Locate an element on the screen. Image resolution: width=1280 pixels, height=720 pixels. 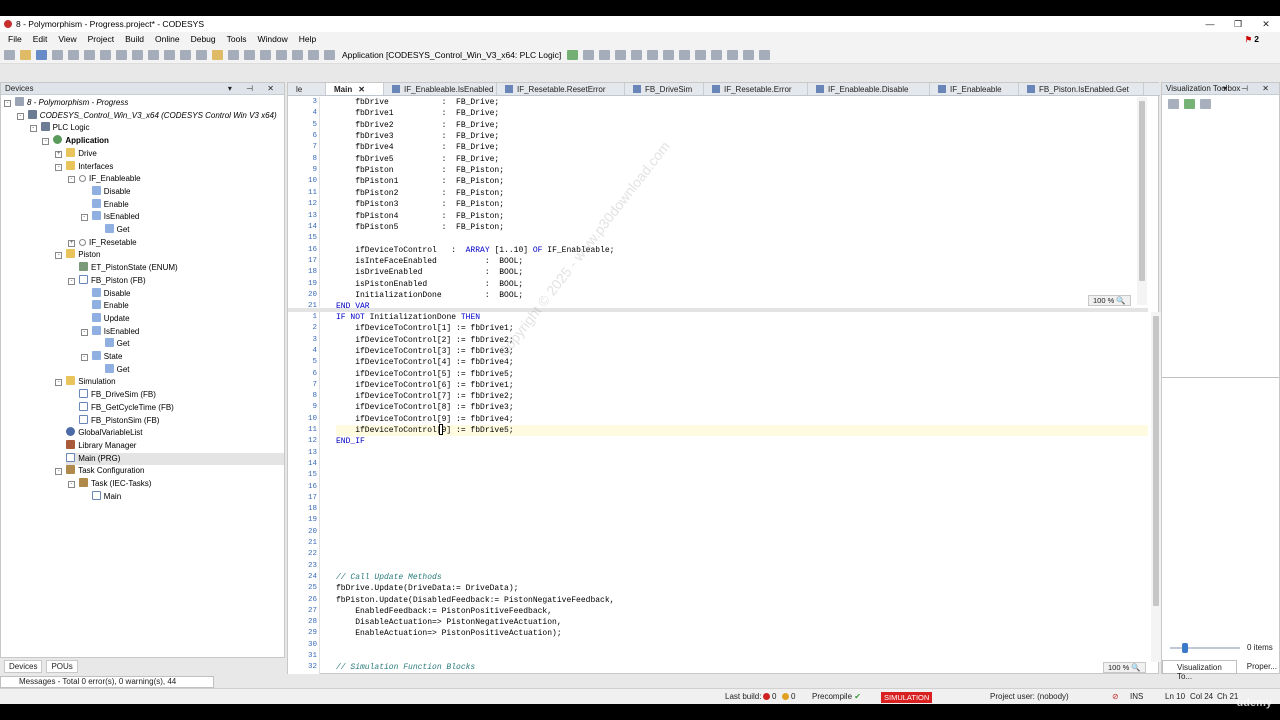
force-values-icon is located at coordinates (749, 54).